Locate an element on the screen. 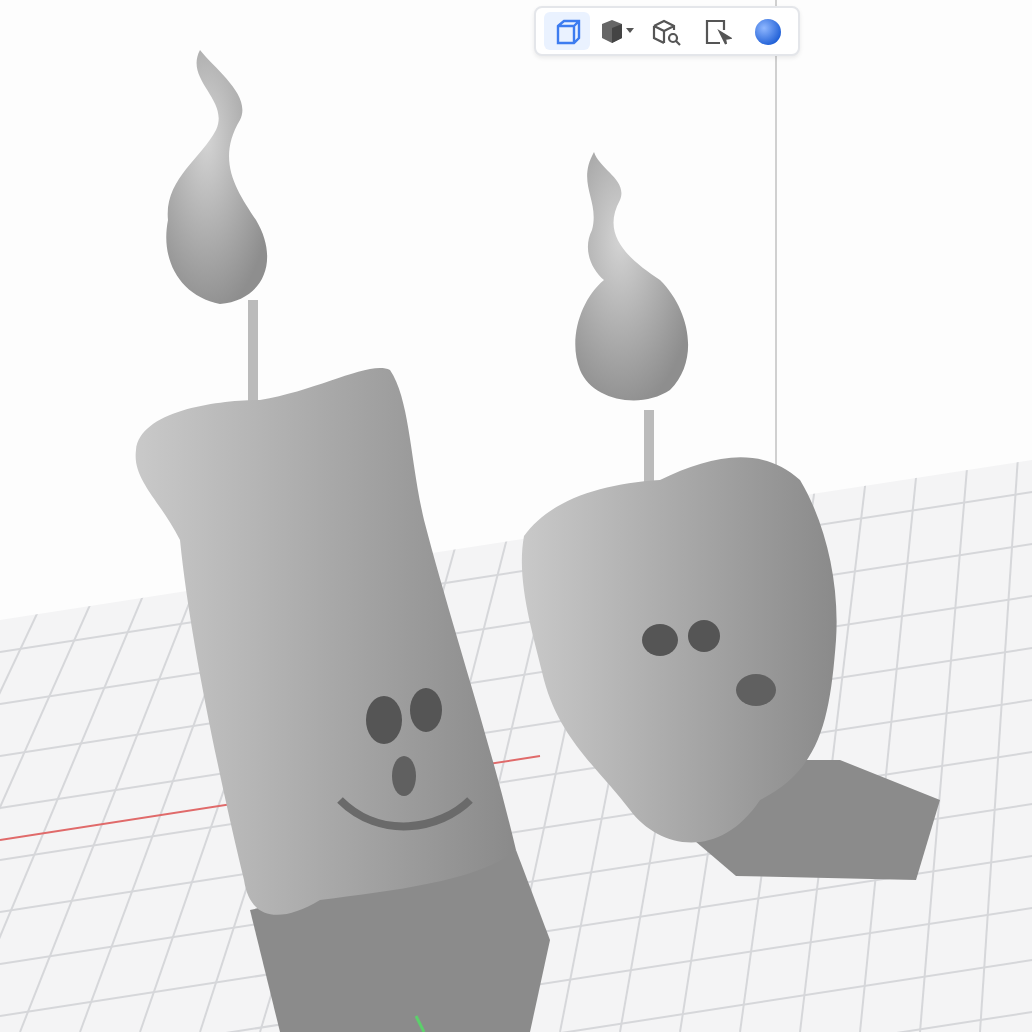 The image size is (1032, 1032). y-axis-line is located at coordinates (420, 1023).